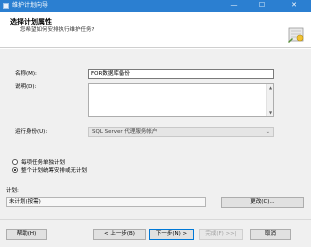  I want to click on minimize-button: —, so click(234, 6).